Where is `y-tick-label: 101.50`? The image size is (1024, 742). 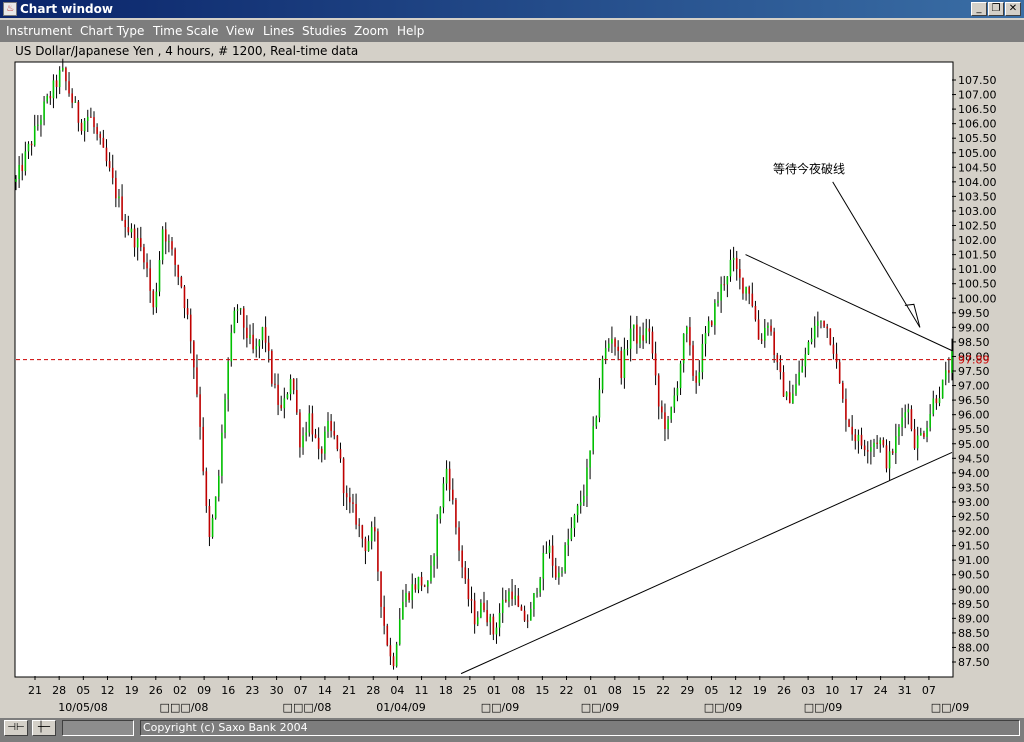 y-tick-label: 101.50 is located at coordinates (977, 255).